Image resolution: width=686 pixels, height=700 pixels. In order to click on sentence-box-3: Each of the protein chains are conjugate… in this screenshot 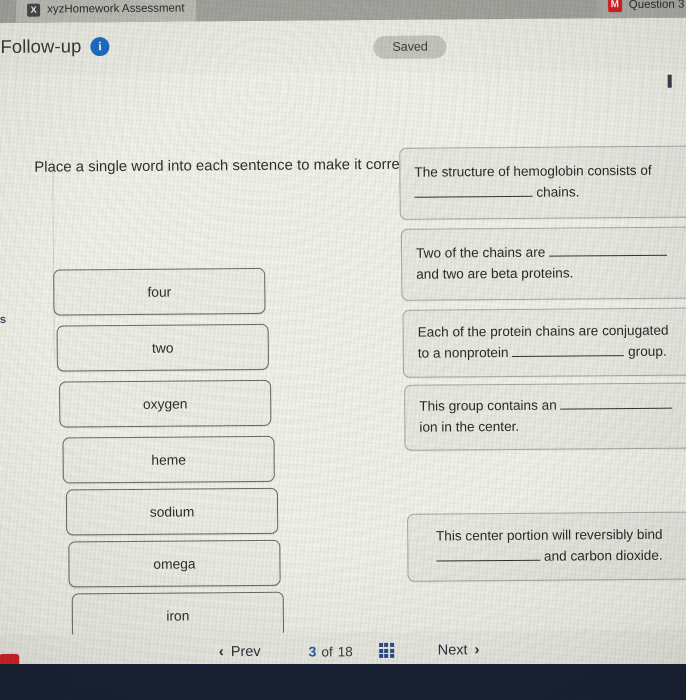, I will do `click(544, 342)`.